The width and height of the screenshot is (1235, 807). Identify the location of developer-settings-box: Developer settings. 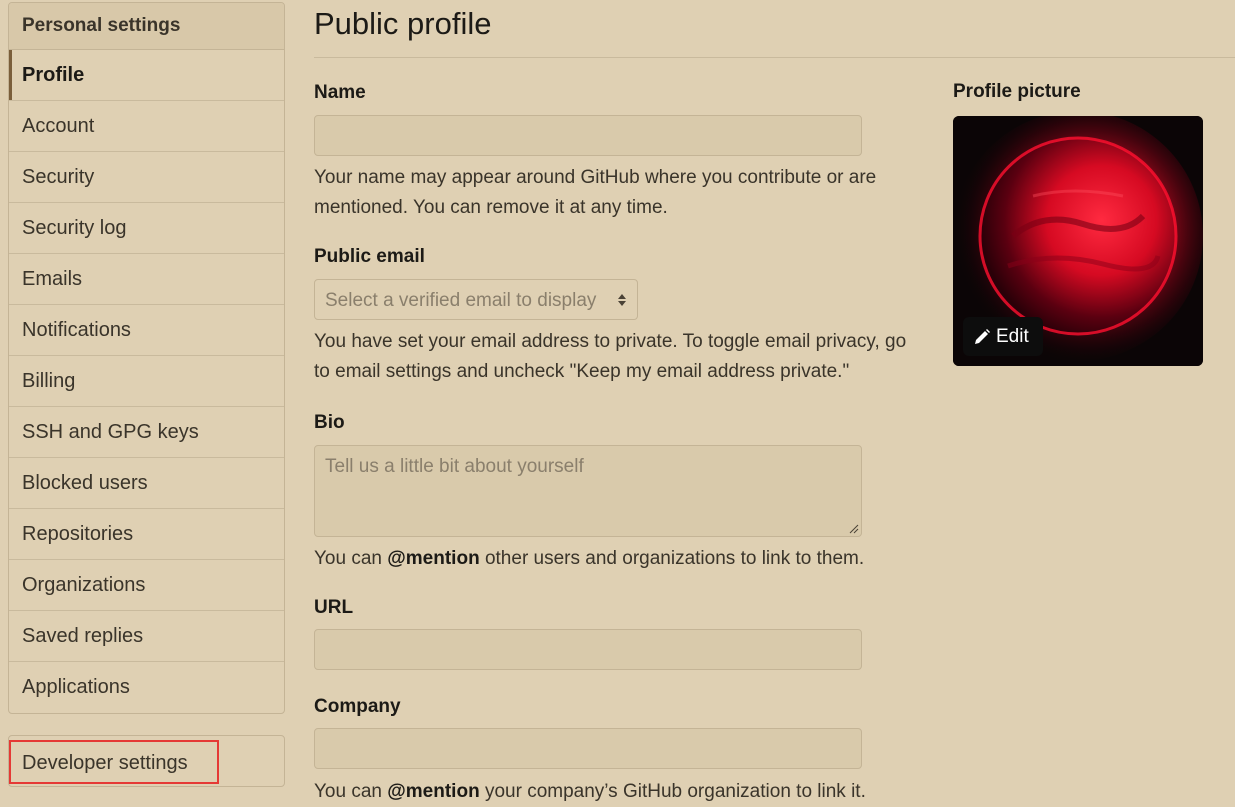
(146, 761).